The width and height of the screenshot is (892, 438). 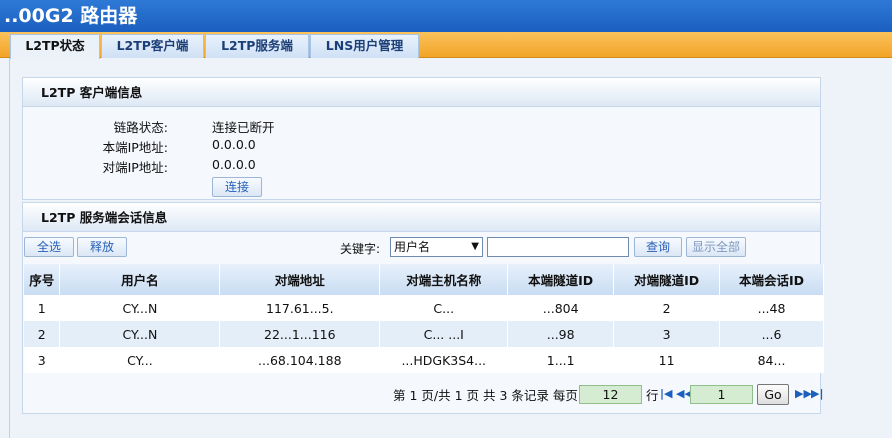 What do you see at coordinates (444, 334) in the screenshot?
I see `cell-peer-hostname: C... ...I` at bounding box center [444, 334].